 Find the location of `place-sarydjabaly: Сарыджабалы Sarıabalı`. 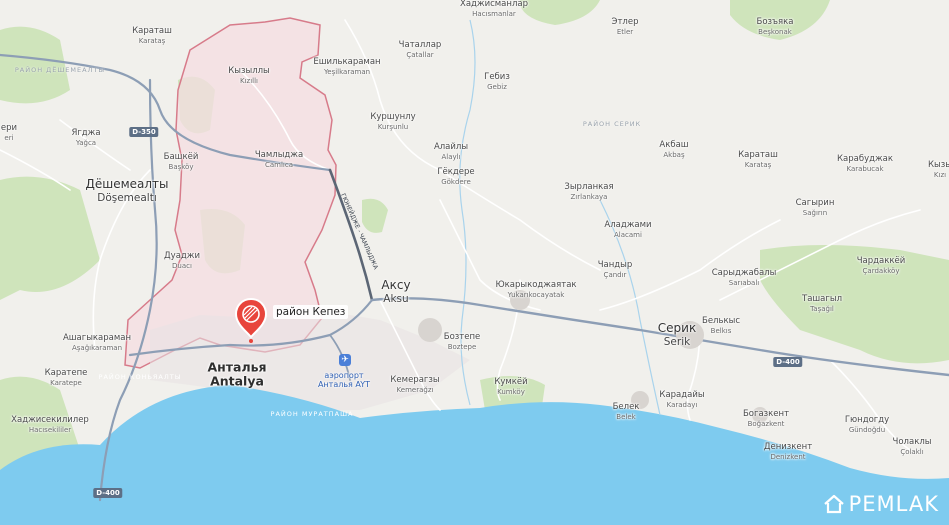

place-sarydjabaly: Сарыджабалы Sarıabalı is located at coordinates (744, 277).